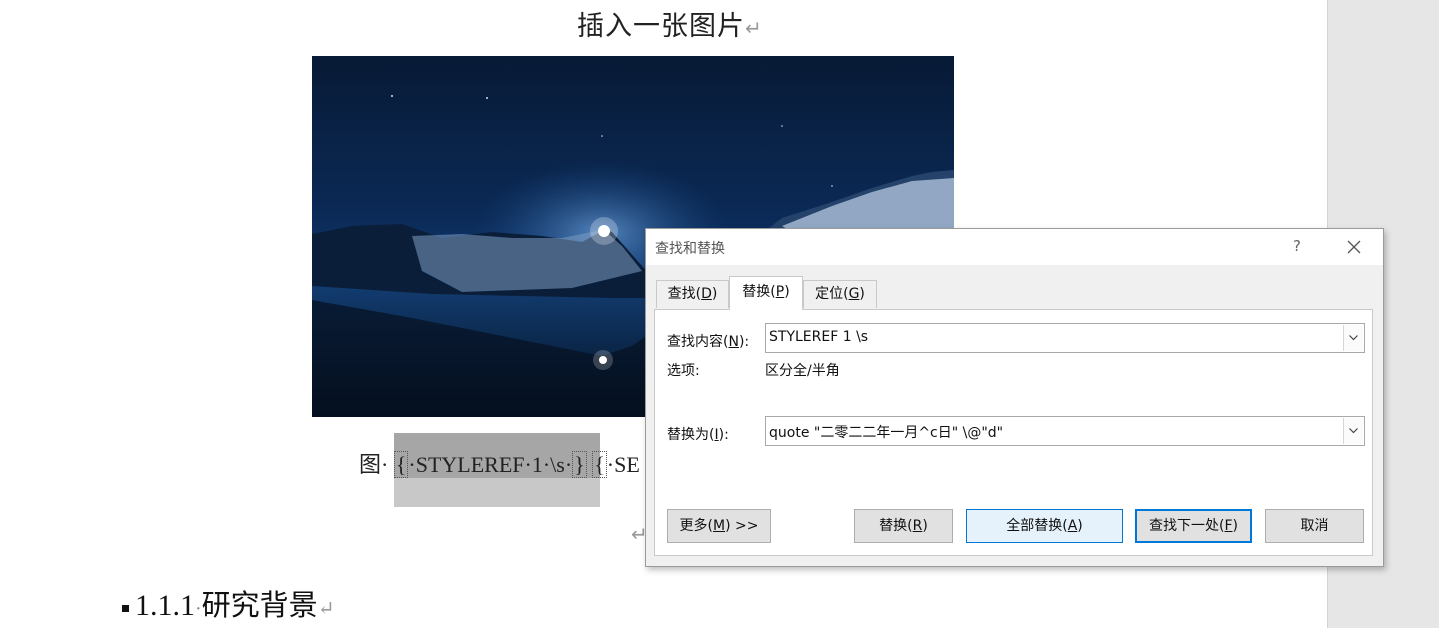 Image resolution: width=1439 pixels, height=628 pixels. I want to click on close-button, so click(1354, 247).